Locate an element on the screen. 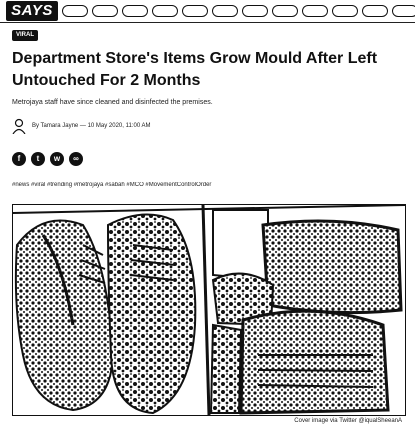 The image size is (415, 432). author-avatar-icon is located at coordinates (19, 126).